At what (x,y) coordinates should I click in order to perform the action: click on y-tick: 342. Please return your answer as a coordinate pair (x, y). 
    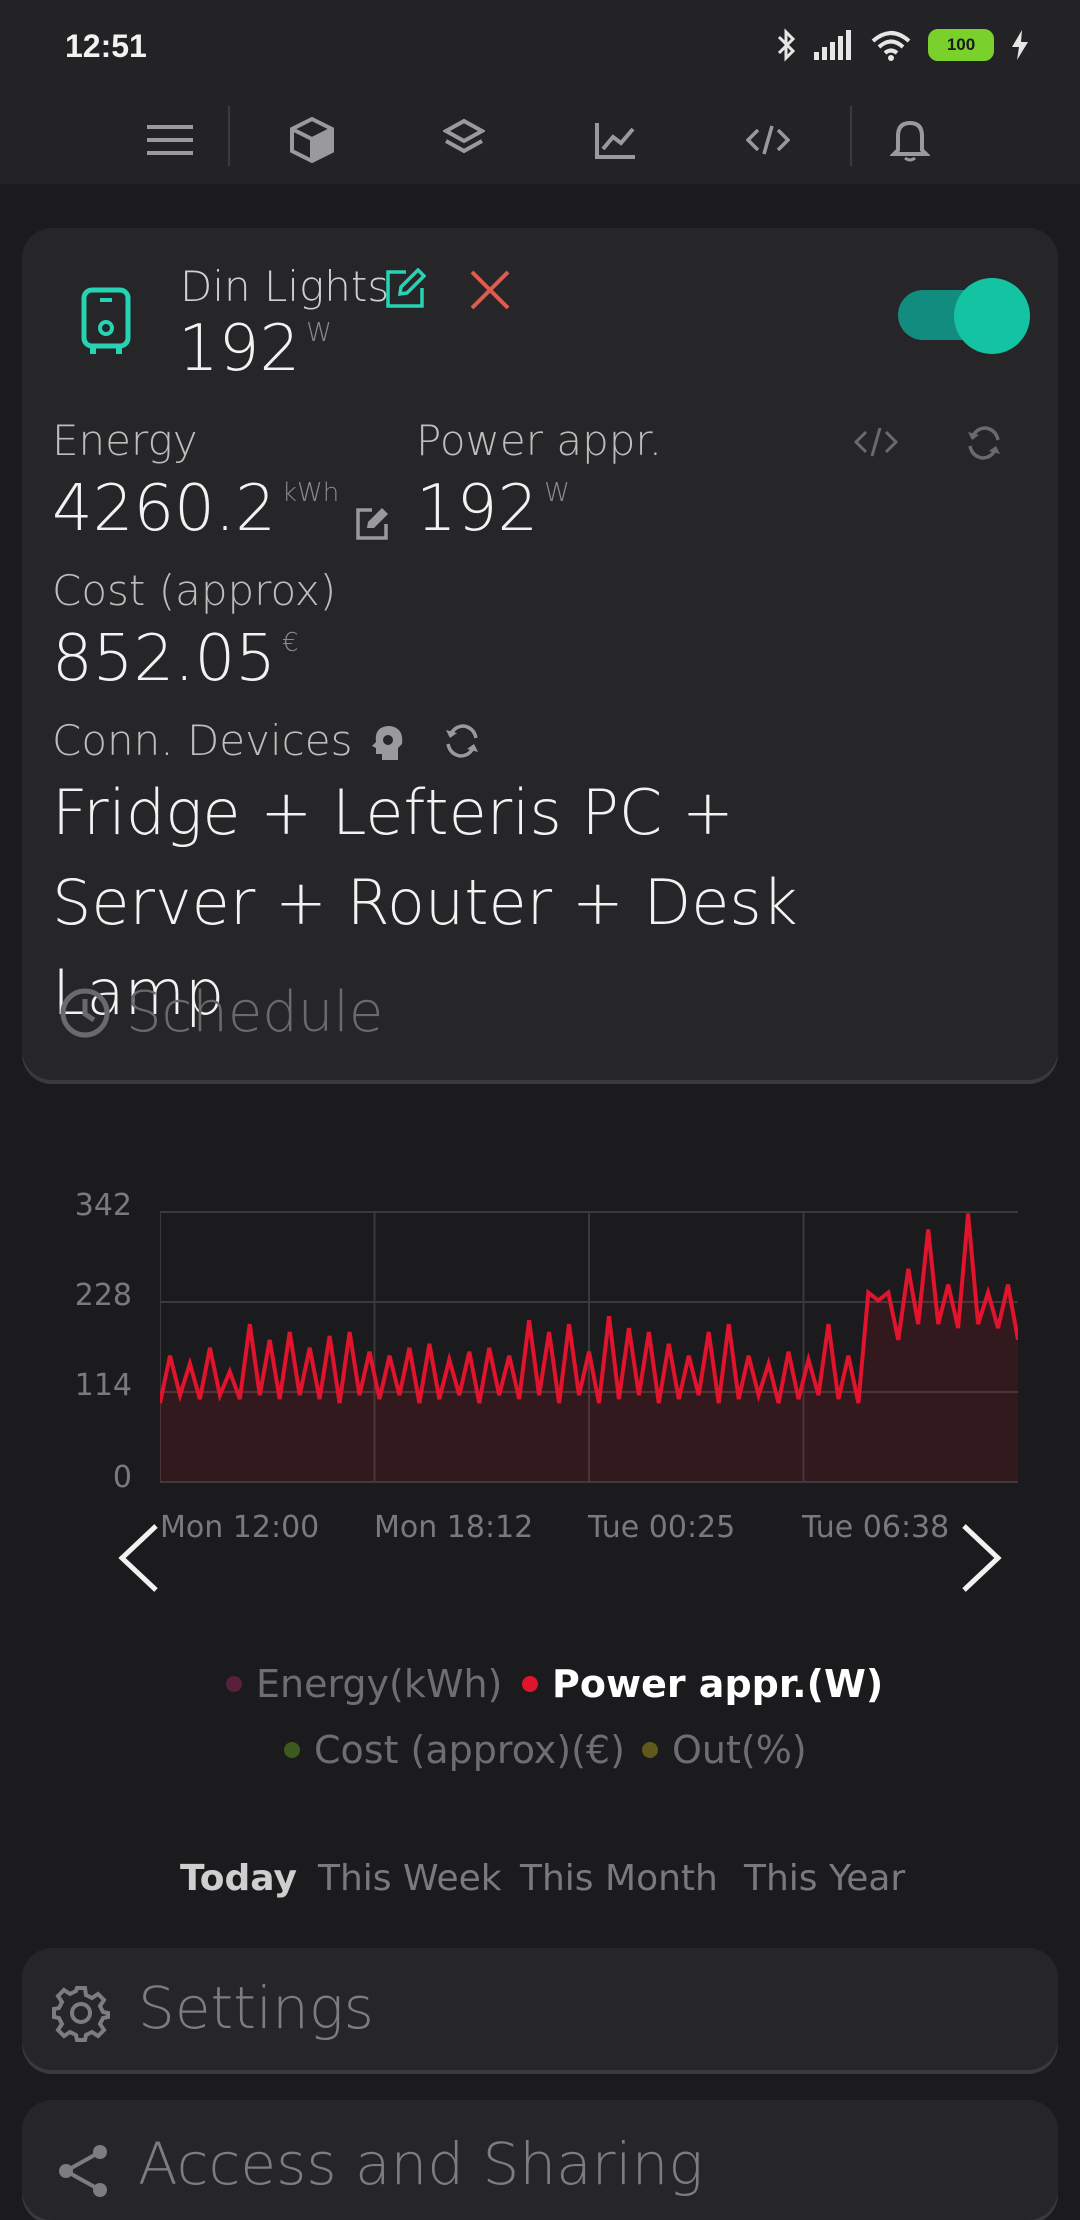
    Looking at the image, I should click on (103, 1205).